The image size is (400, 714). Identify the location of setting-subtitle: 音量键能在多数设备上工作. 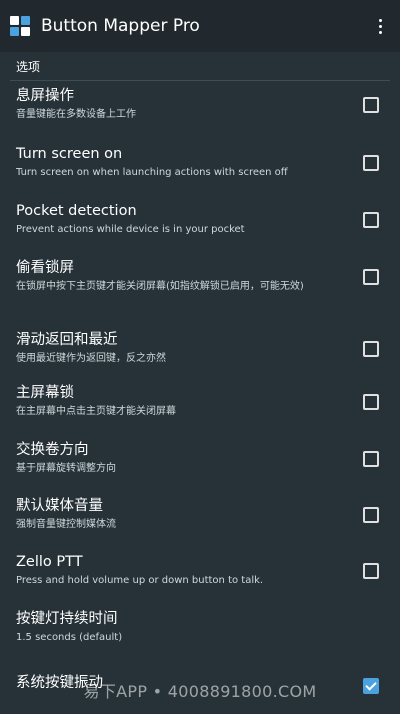
(76, 114).